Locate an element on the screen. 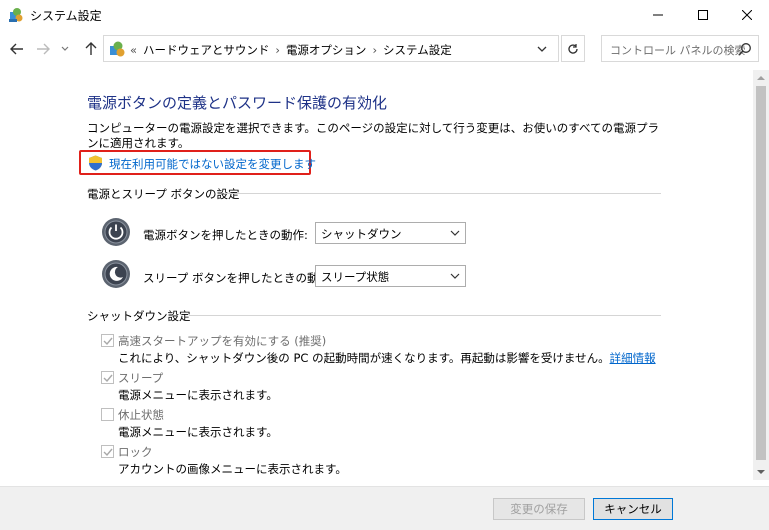 Image resolution: width=769 pixels, height=530 pixels. lock-checkbox is located at coordinates (107, 451).